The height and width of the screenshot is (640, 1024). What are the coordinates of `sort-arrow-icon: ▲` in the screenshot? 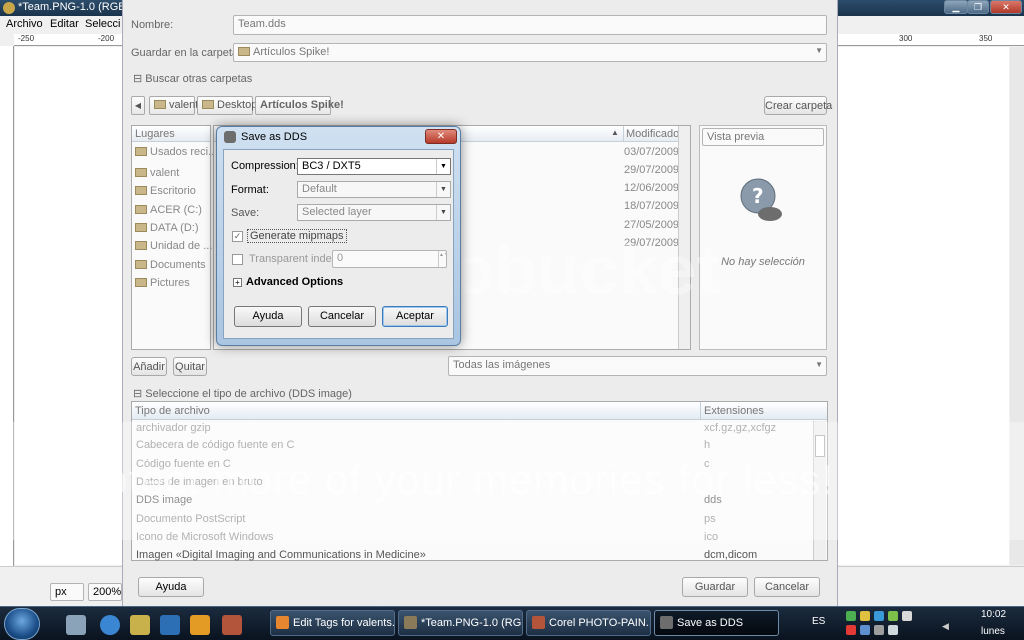 It's located at (615, 132).